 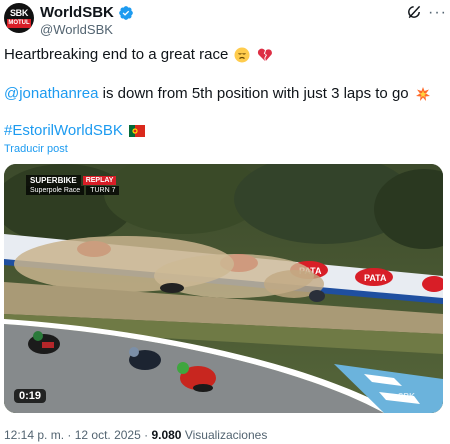 What do you see at coordinates (166, 435) in the screenshot?
I see `views-count: 9.080` at bounding box center [166, 435].